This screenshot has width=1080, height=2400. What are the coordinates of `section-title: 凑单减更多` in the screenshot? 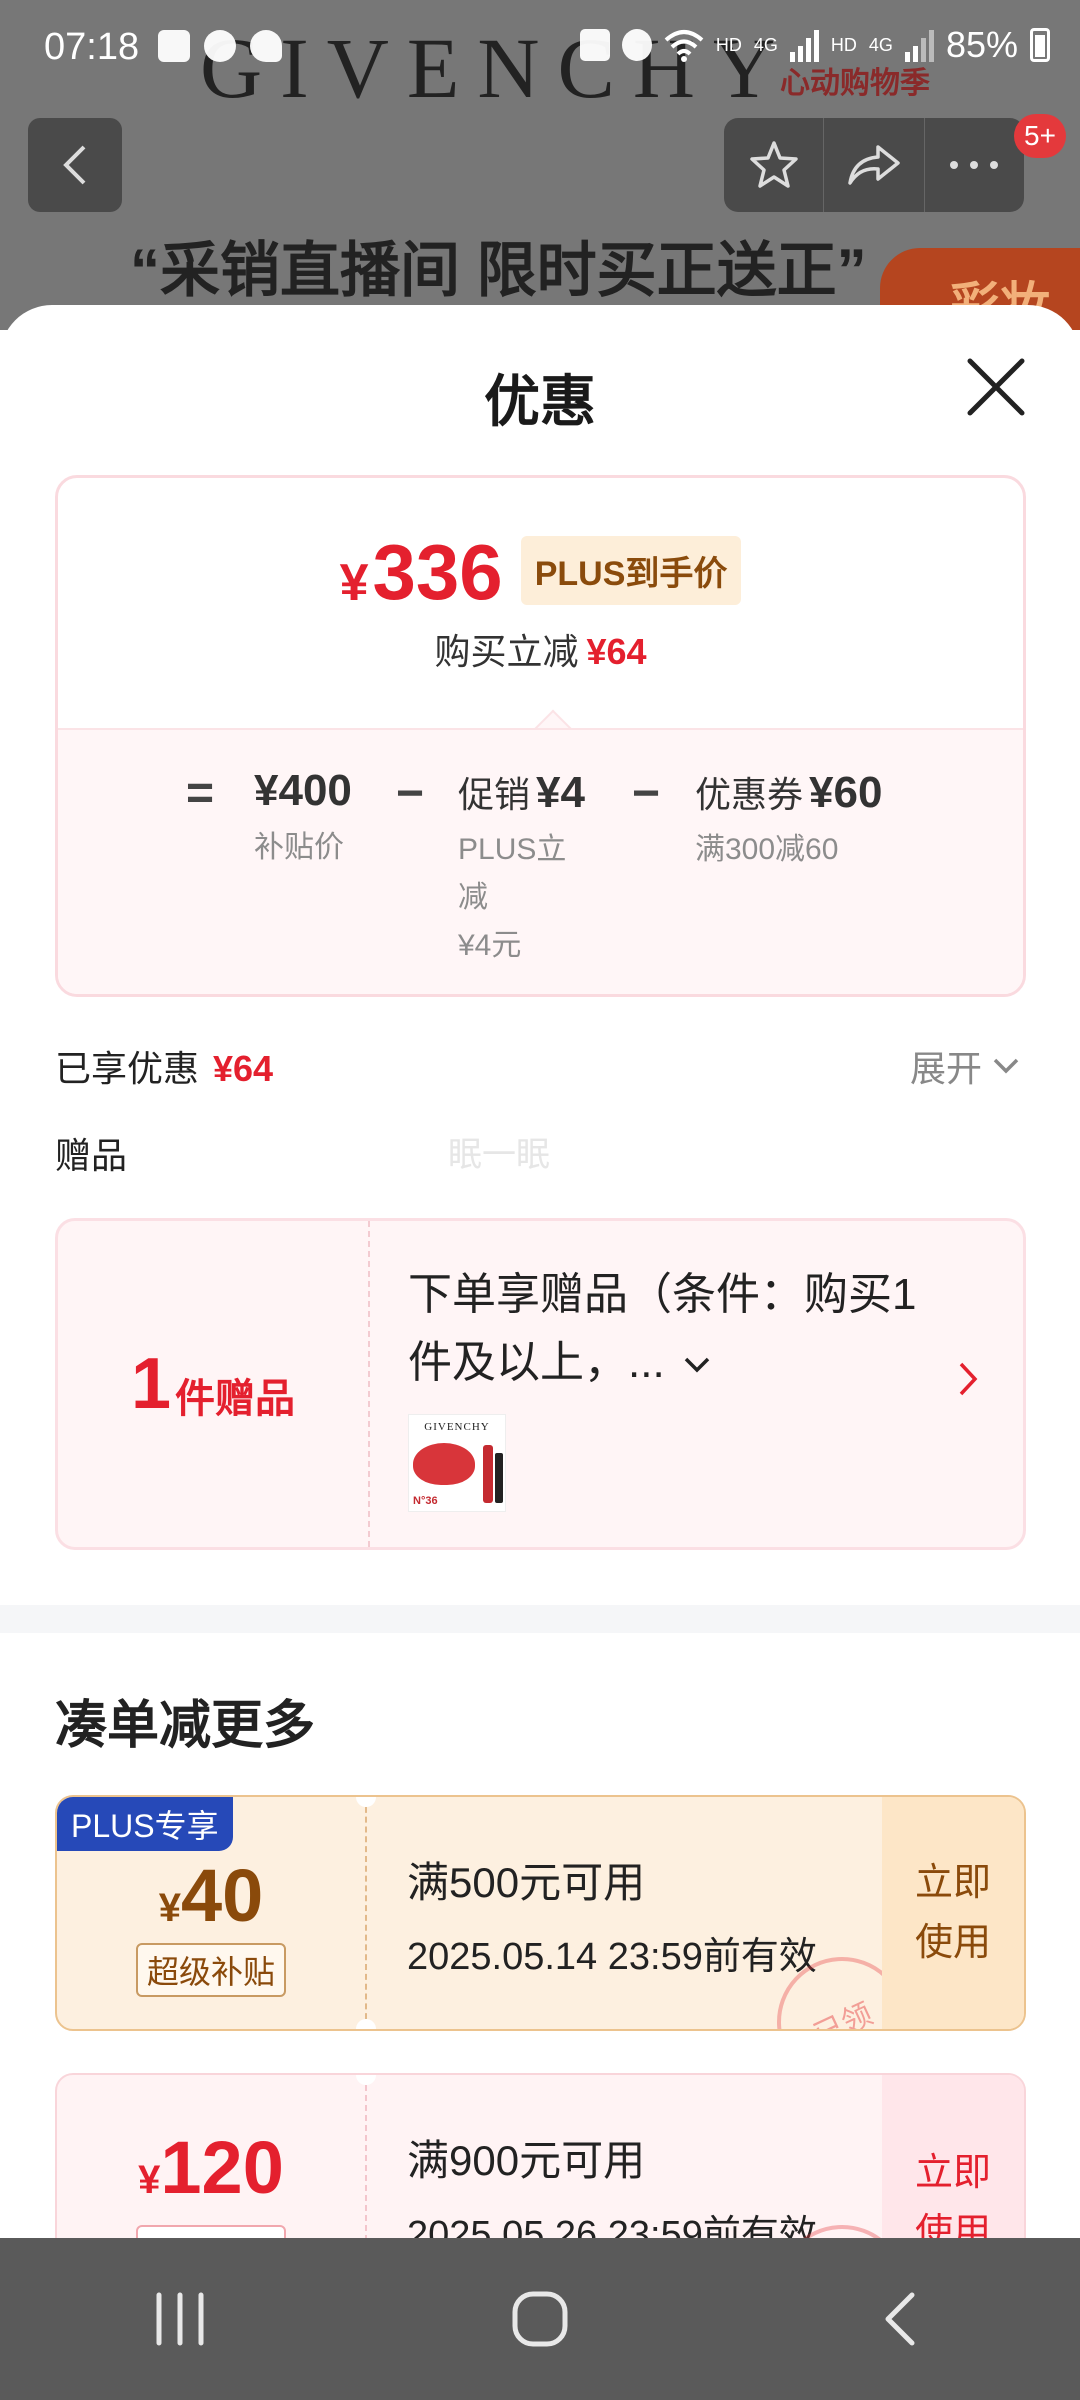 It's located at (185, 1726).